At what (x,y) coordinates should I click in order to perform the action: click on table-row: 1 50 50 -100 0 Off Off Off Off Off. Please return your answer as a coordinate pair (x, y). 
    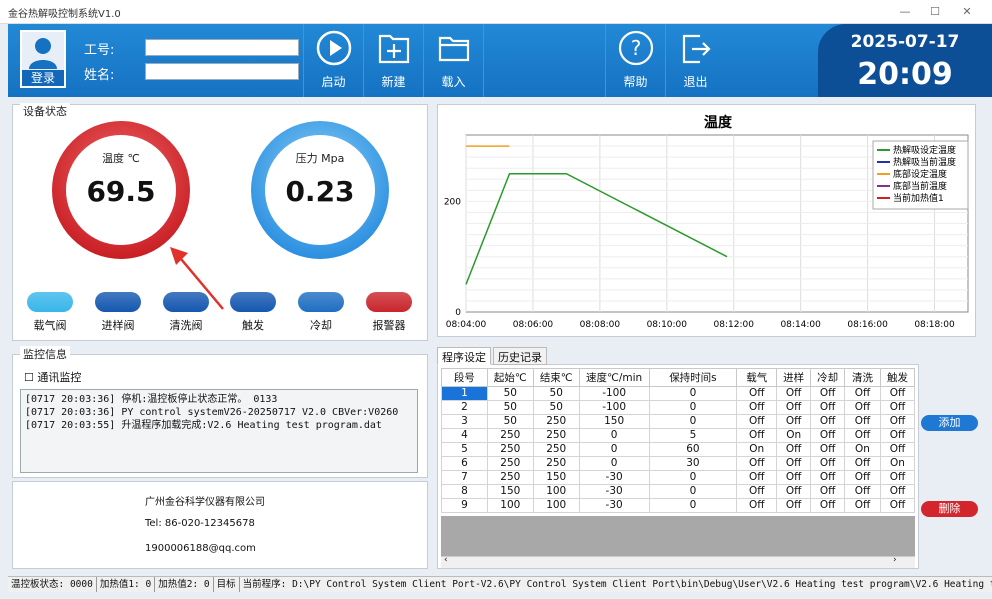
    Looking at the image, I should click on (678, 393).